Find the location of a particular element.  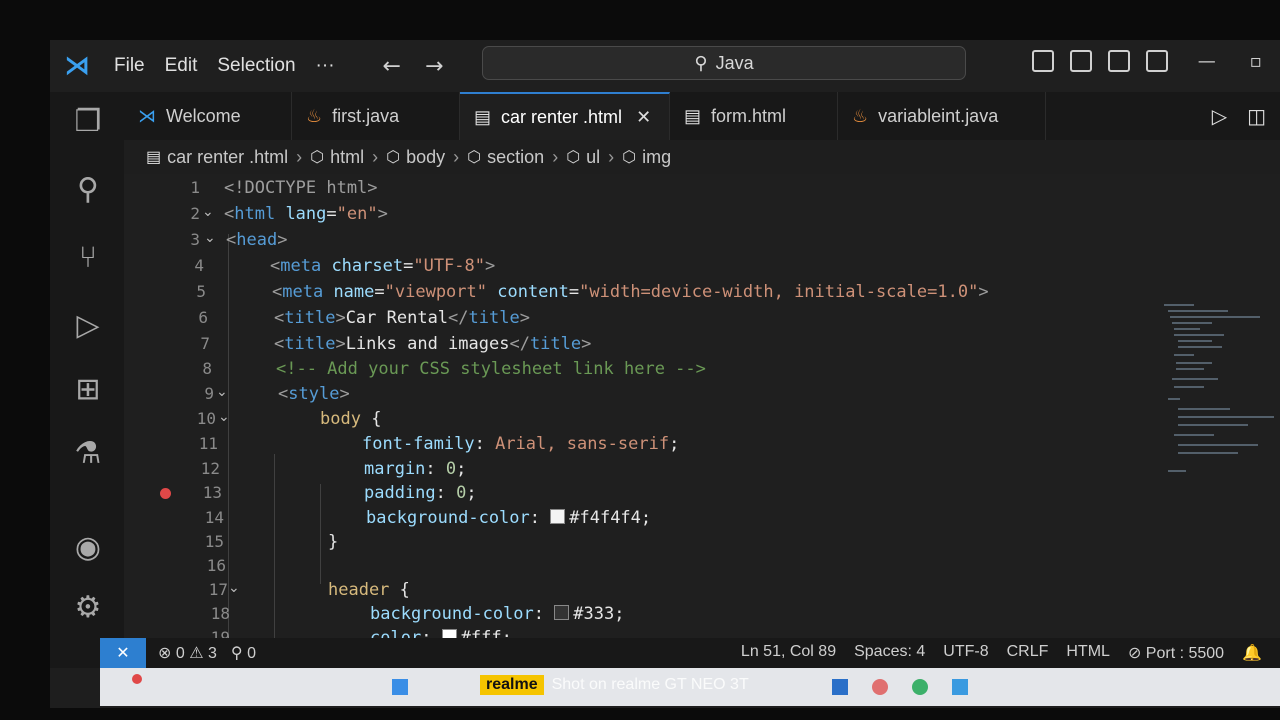

line-number: 11 is located at coordinates (208, 443).